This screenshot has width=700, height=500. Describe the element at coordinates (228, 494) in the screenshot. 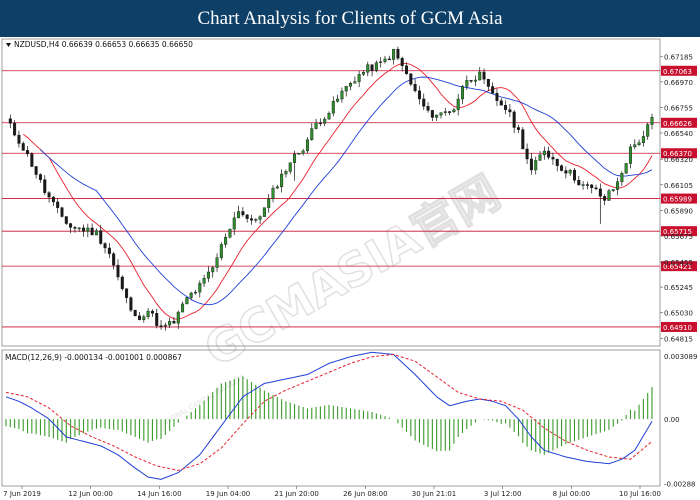

I see `time-axis-tick-label: 19 Jun 04:00` at that location.